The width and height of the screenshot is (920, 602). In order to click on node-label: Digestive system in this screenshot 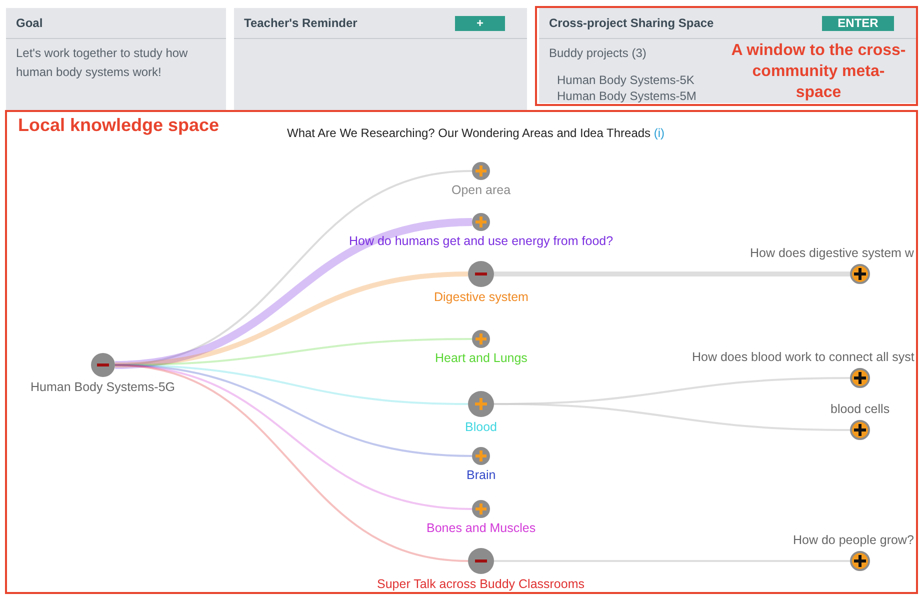, I will do `click(481, 297)`.